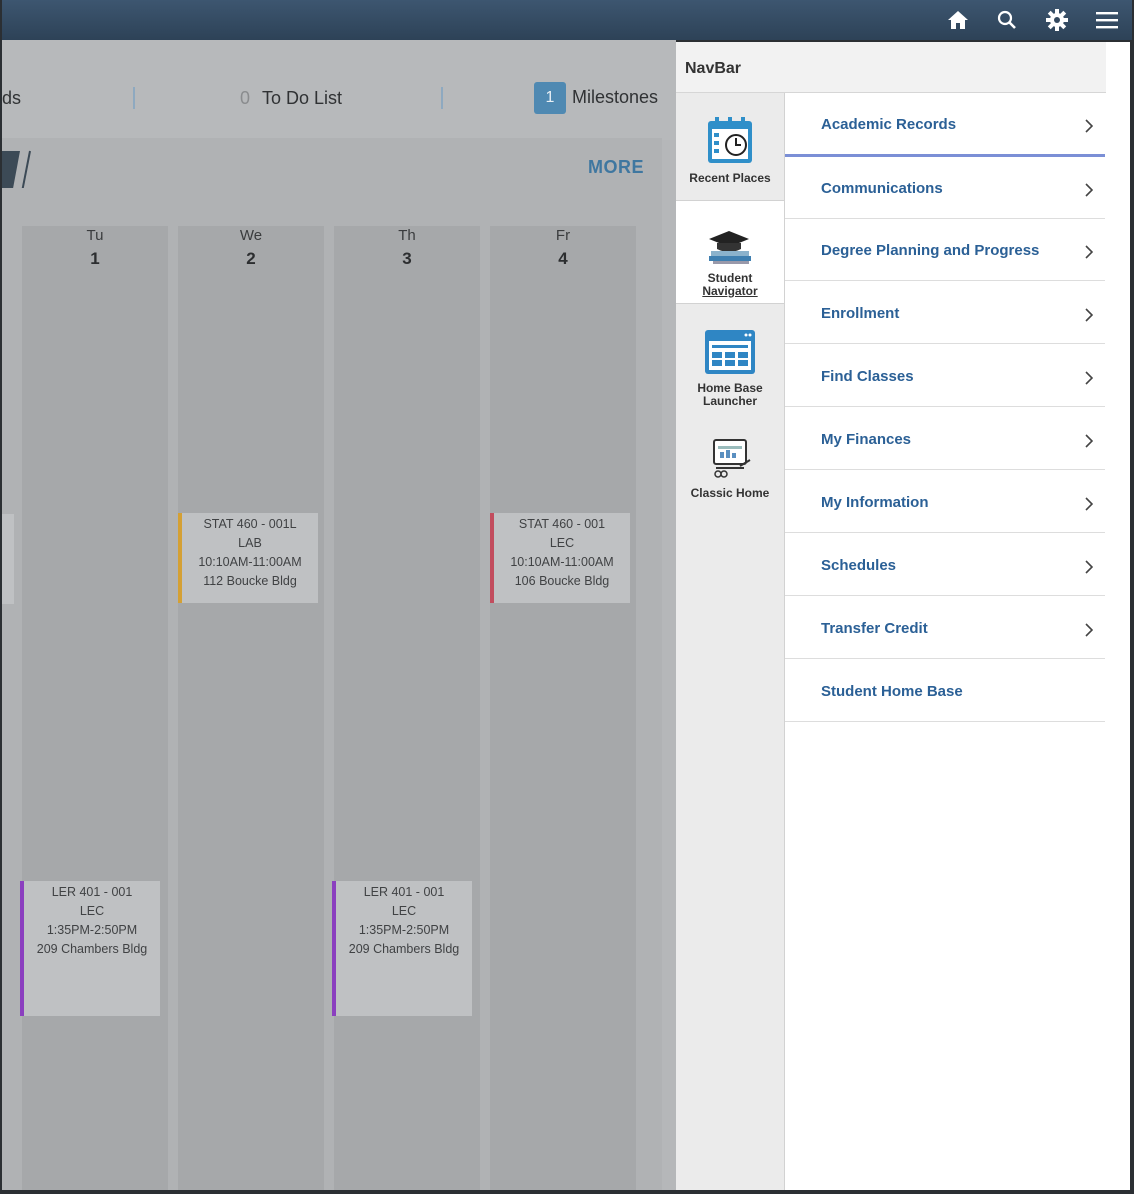  Describe the element at coordinates (250, 524) in the screenshot. I see `event-course: STAT 460 - 001L` at that location.